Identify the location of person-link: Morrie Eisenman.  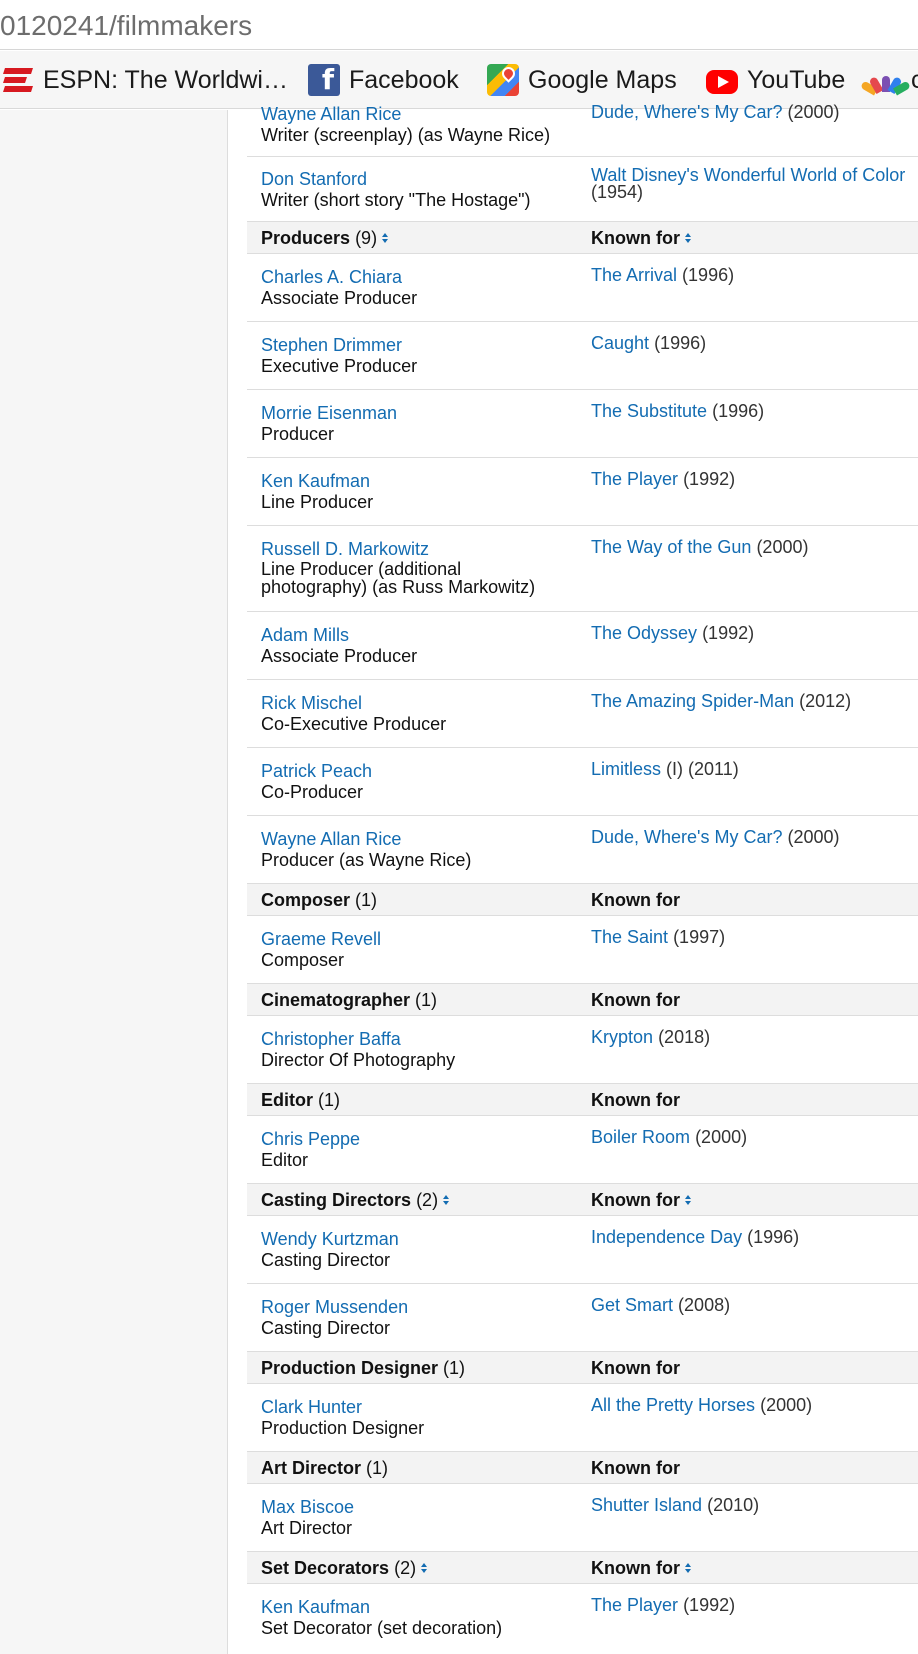
(408, 413).